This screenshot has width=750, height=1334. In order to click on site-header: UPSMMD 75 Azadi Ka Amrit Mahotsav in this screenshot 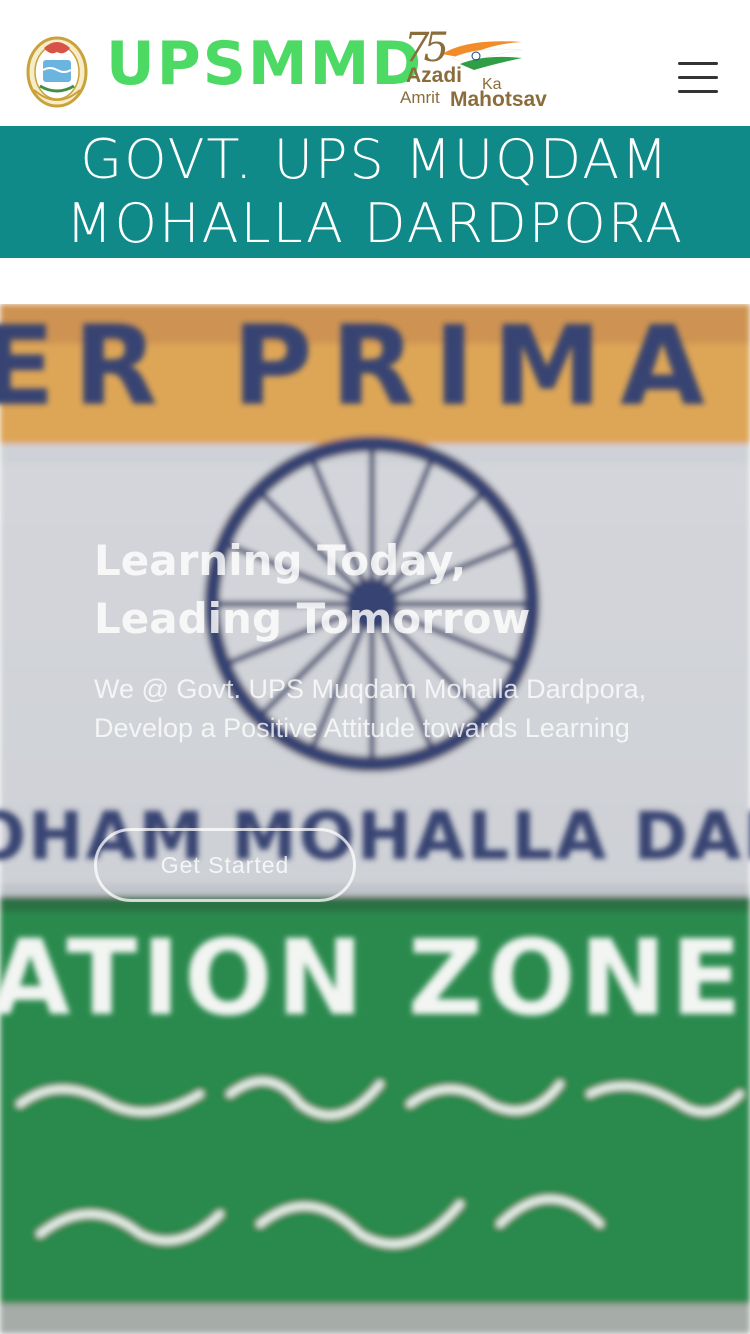, I will do `click(375, 63)`.